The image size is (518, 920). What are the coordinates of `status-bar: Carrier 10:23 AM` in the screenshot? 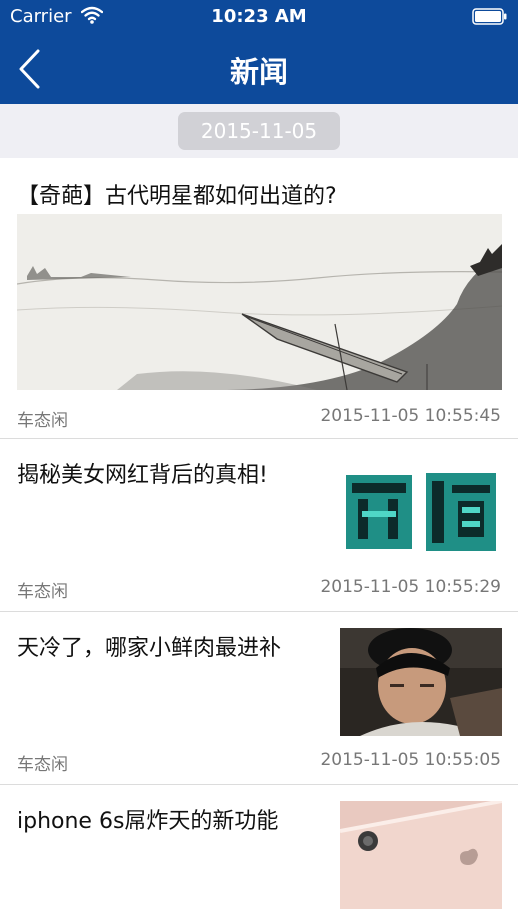 It's located at (259, 17).